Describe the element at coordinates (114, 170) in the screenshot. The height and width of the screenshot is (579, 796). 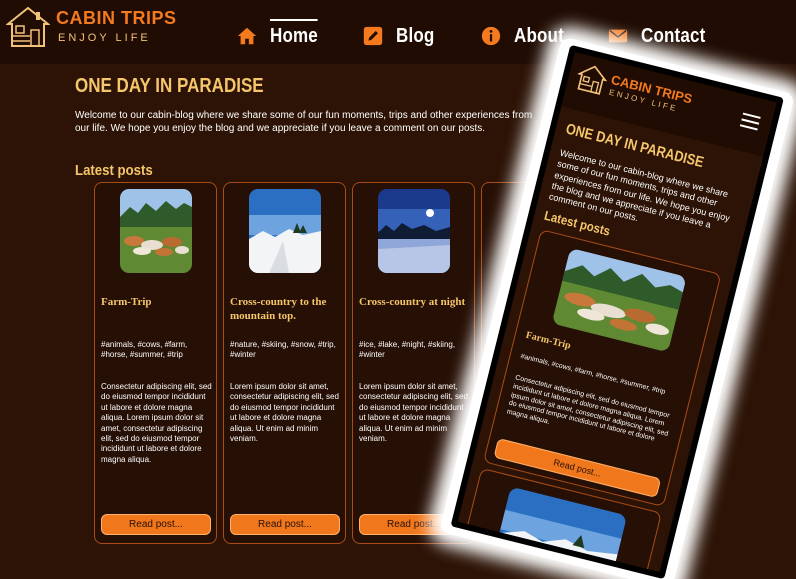
I see `latest-posts-heading: Latest posts` at that location.